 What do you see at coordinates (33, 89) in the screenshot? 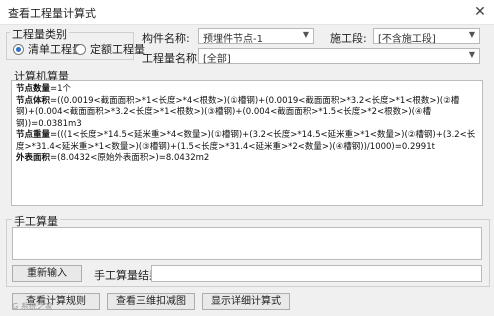
I see `formula-name: 节点数量` at bounding box center [33, 89].